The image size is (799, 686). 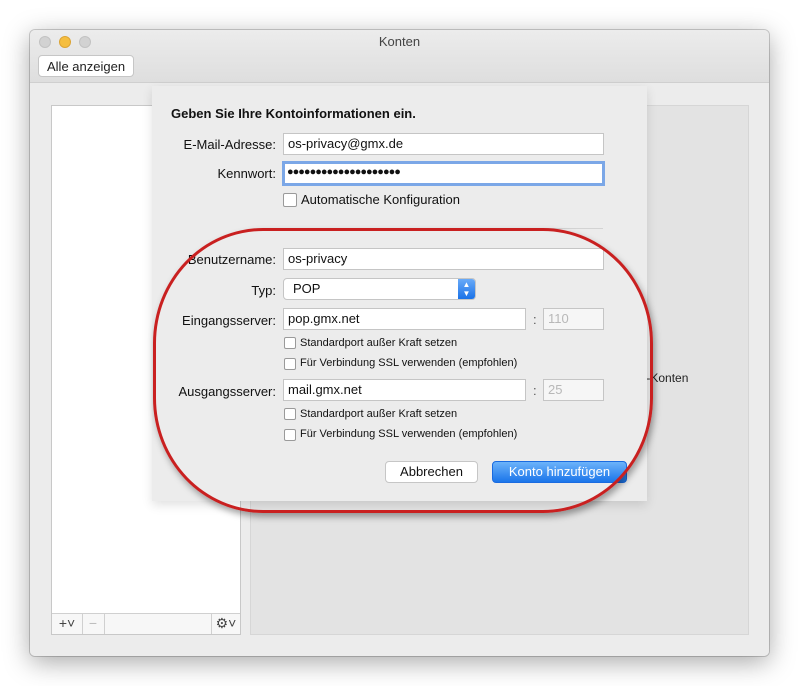 What do you see at coordinates (399, 41) in the screenshot?
I see `window-title: Konten` at bounding box center [399, 41].